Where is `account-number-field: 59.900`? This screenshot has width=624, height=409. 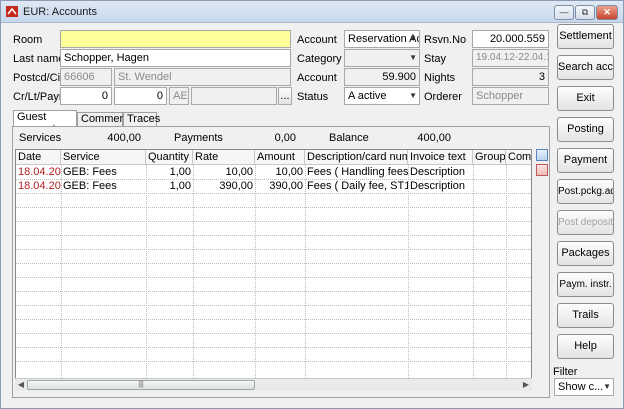 account-number-field: 59.900 is located at coordinates (382, 77).